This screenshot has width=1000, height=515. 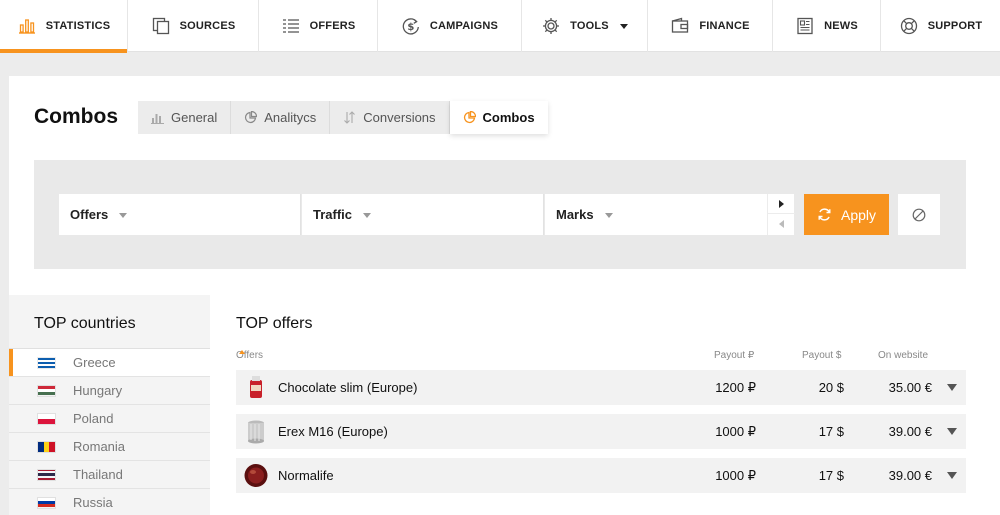 What do you see at coordinates (194, 117) in the screenshot?
I see `tab-label: General` at bounding box center [194, 117].